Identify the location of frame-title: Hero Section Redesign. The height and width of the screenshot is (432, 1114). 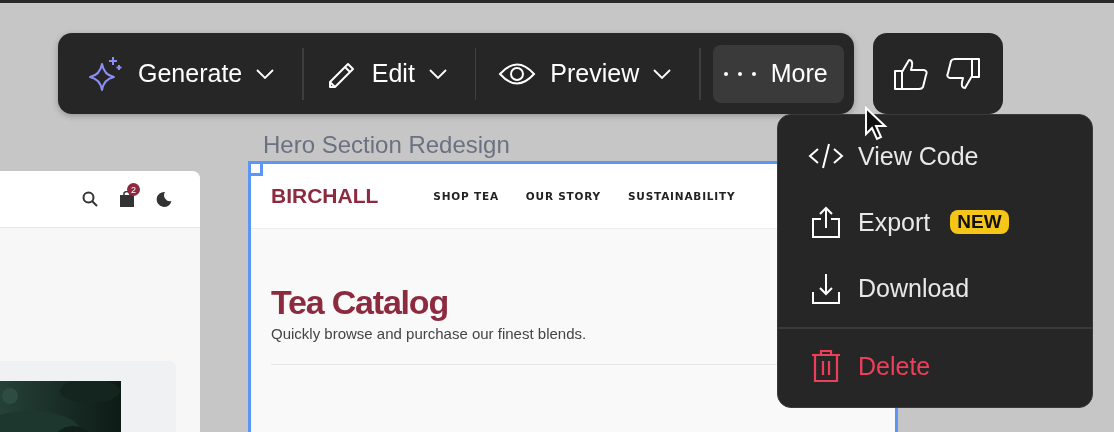
(386, 145).